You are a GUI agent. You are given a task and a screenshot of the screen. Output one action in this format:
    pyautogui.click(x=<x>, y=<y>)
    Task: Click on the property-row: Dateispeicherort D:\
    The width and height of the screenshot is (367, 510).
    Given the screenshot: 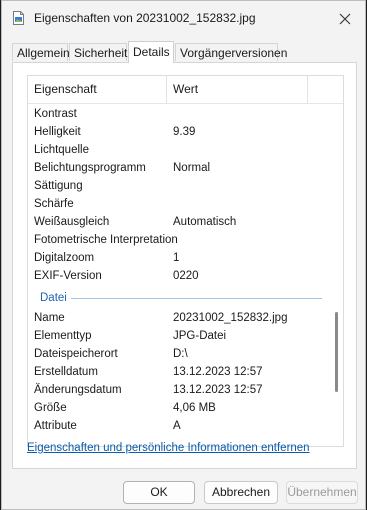 What is the action you would take?
    pyautogui.click(x=178, y=354)
    